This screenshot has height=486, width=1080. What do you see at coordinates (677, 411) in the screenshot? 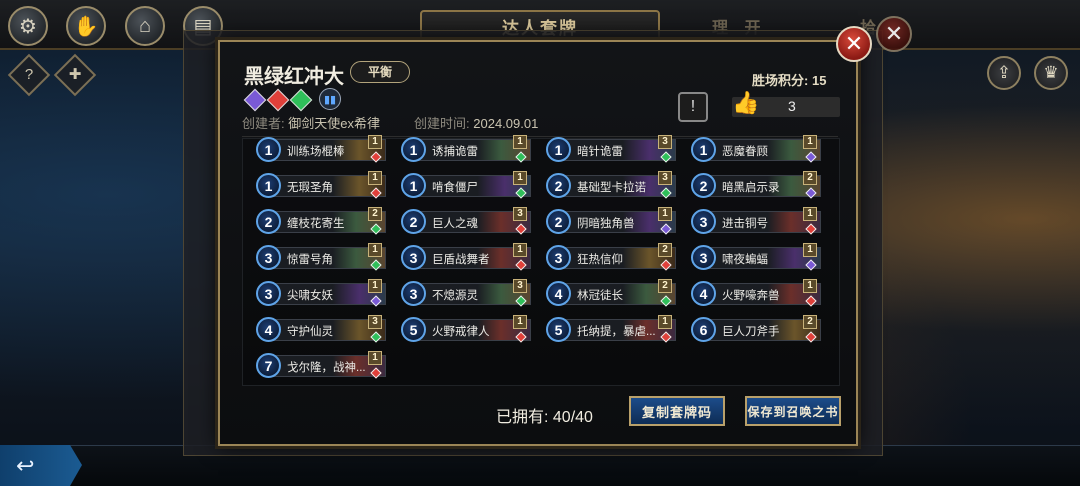
I see `copy-deck-code-button: 复制套牌码` at bounding box center [677, 411].